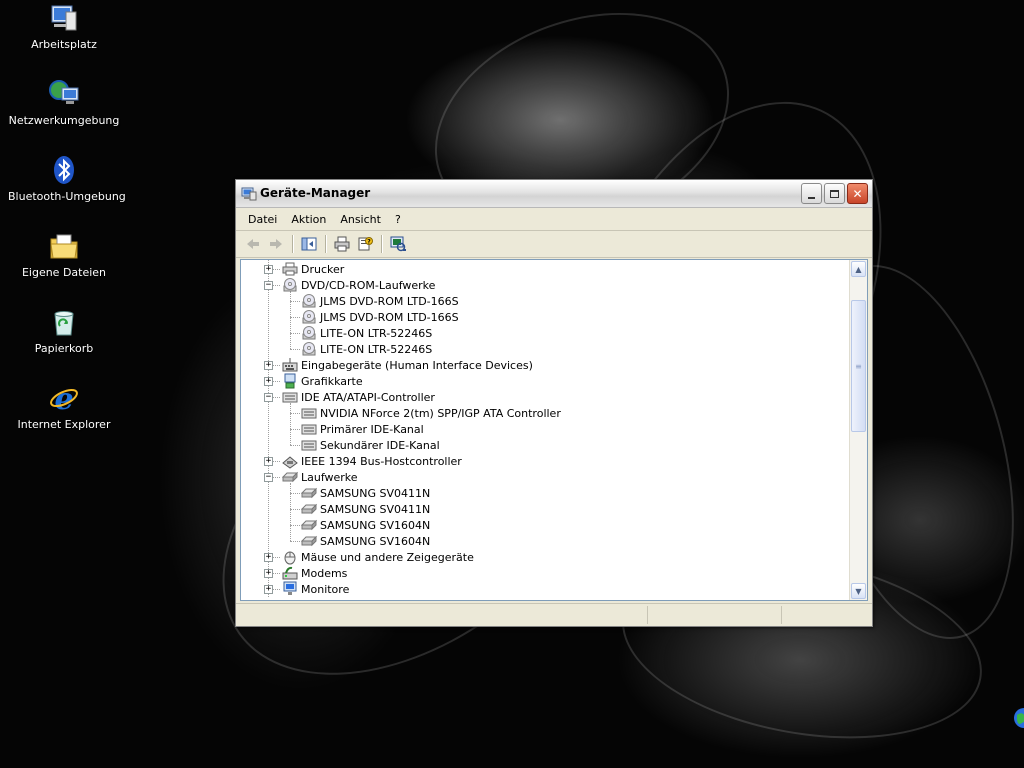 This screenshot has height=768, width=1024. Describe the element at coordinates (407, 365) in the screenshot. I see `tree-category: Eingabegeräte (Human Interface Devices)` at that location.